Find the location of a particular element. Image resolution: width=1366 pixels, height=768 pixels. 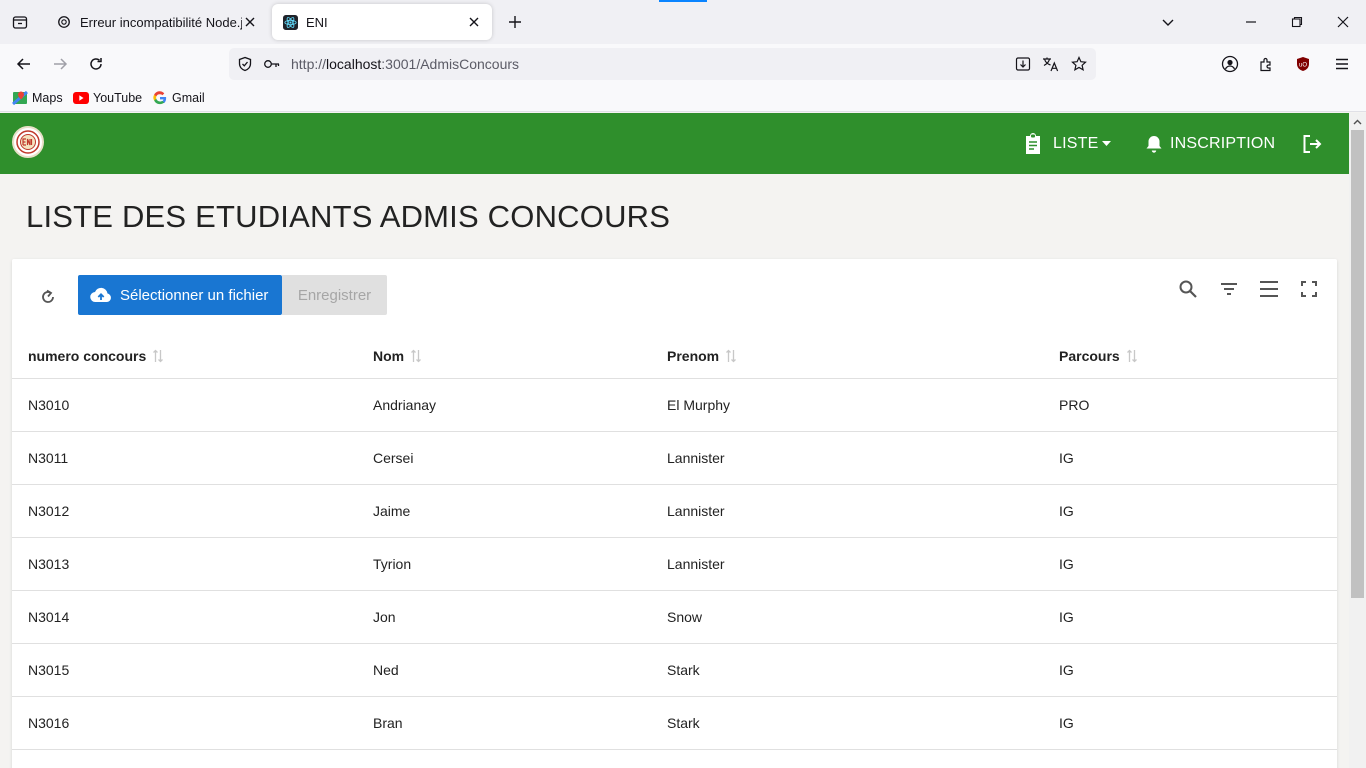

column-header-numero: numero concours is located at coordinates (184, 358).